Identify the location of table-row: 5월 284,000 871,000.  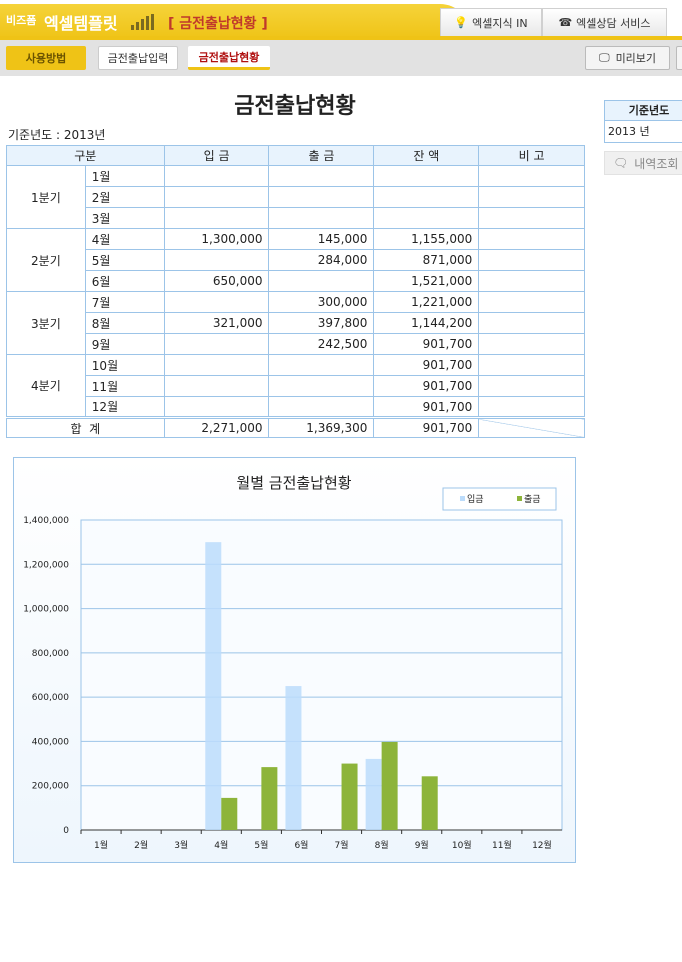
(296, 260).